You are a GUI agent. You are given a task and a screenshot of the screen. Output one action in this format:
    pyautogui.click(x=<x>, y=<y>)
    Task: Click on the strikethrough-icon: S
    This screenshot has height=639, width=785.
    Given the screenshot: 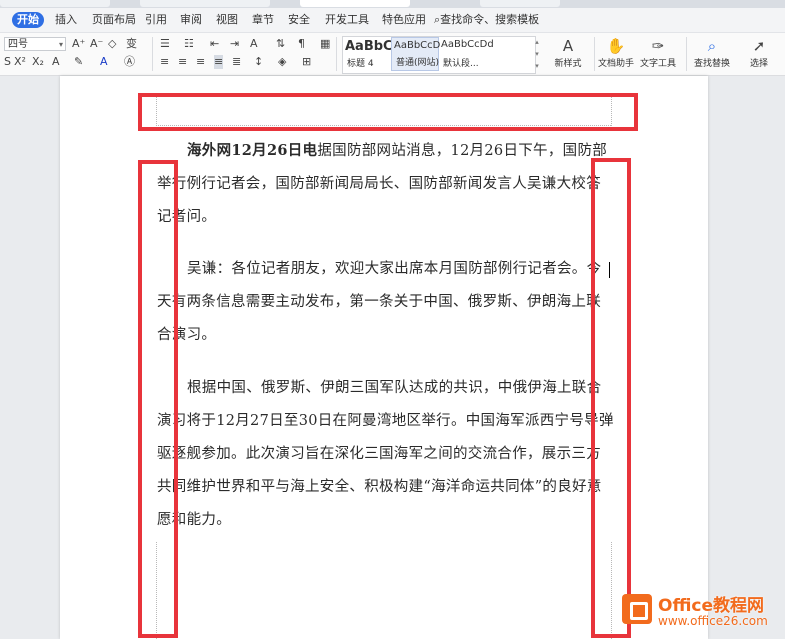 What is the action you would take?
    pyautogui.click(x=7, y=62)
    